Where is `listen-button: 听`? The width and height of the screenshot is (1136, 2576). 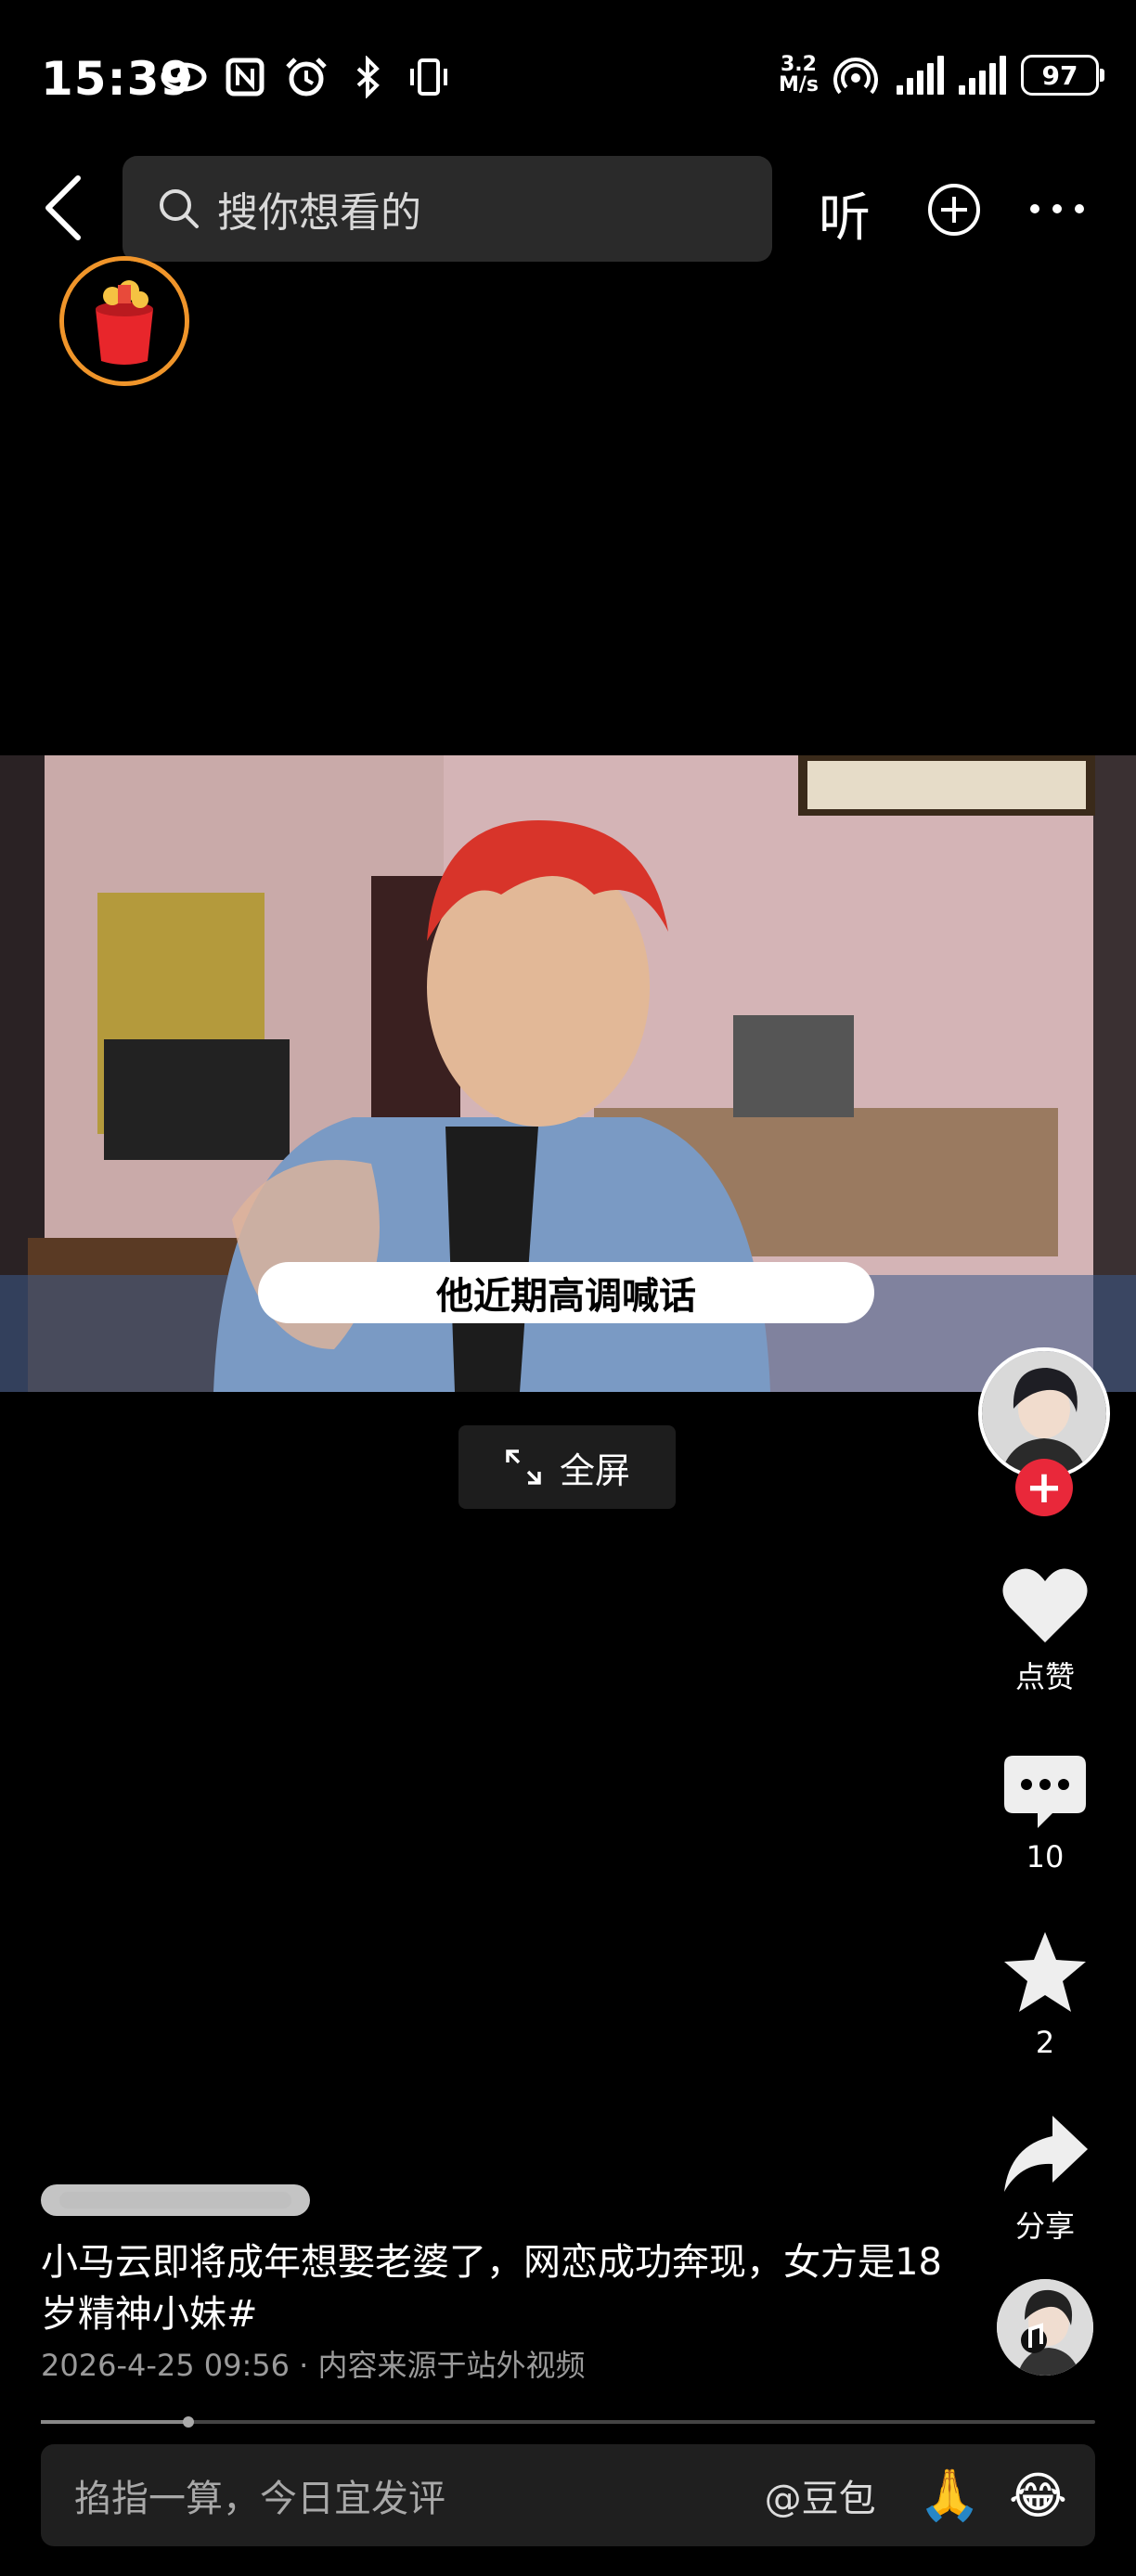
listen-button: 听 is located at coordinates (845, 213).